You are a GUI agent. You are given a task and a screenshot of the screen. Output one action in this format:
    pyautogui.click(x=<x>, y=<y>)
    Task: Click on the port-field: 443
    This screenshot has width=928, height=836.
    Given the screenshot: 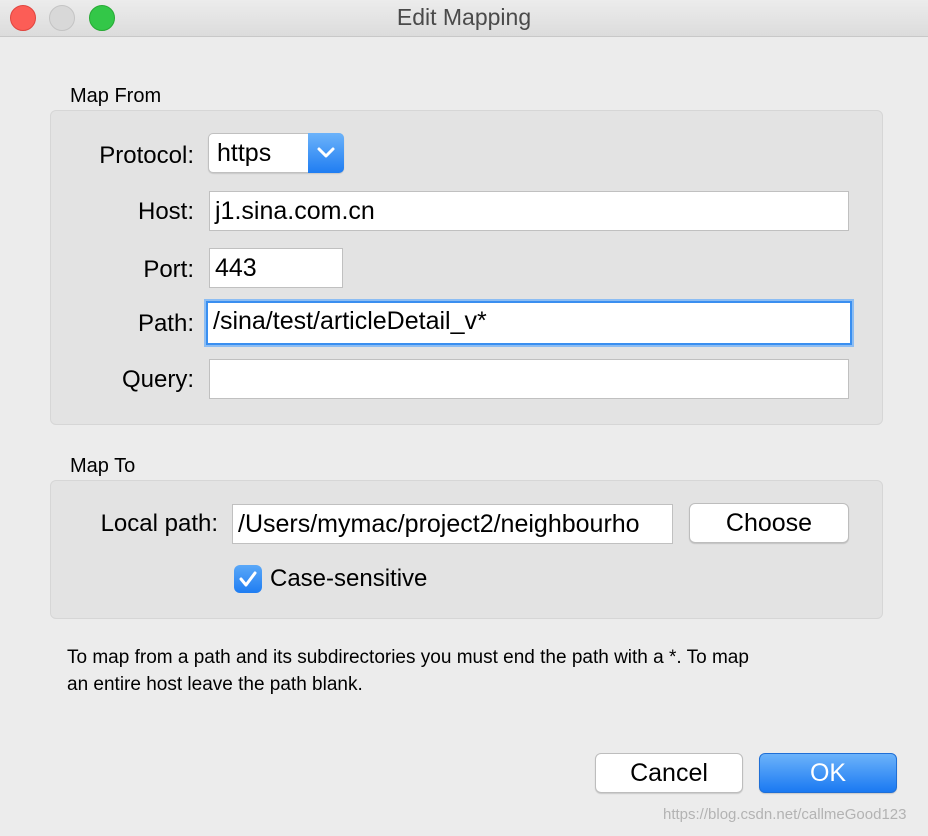 What is the action you would take?
    pyautogui.click(x=276, y=268)
    